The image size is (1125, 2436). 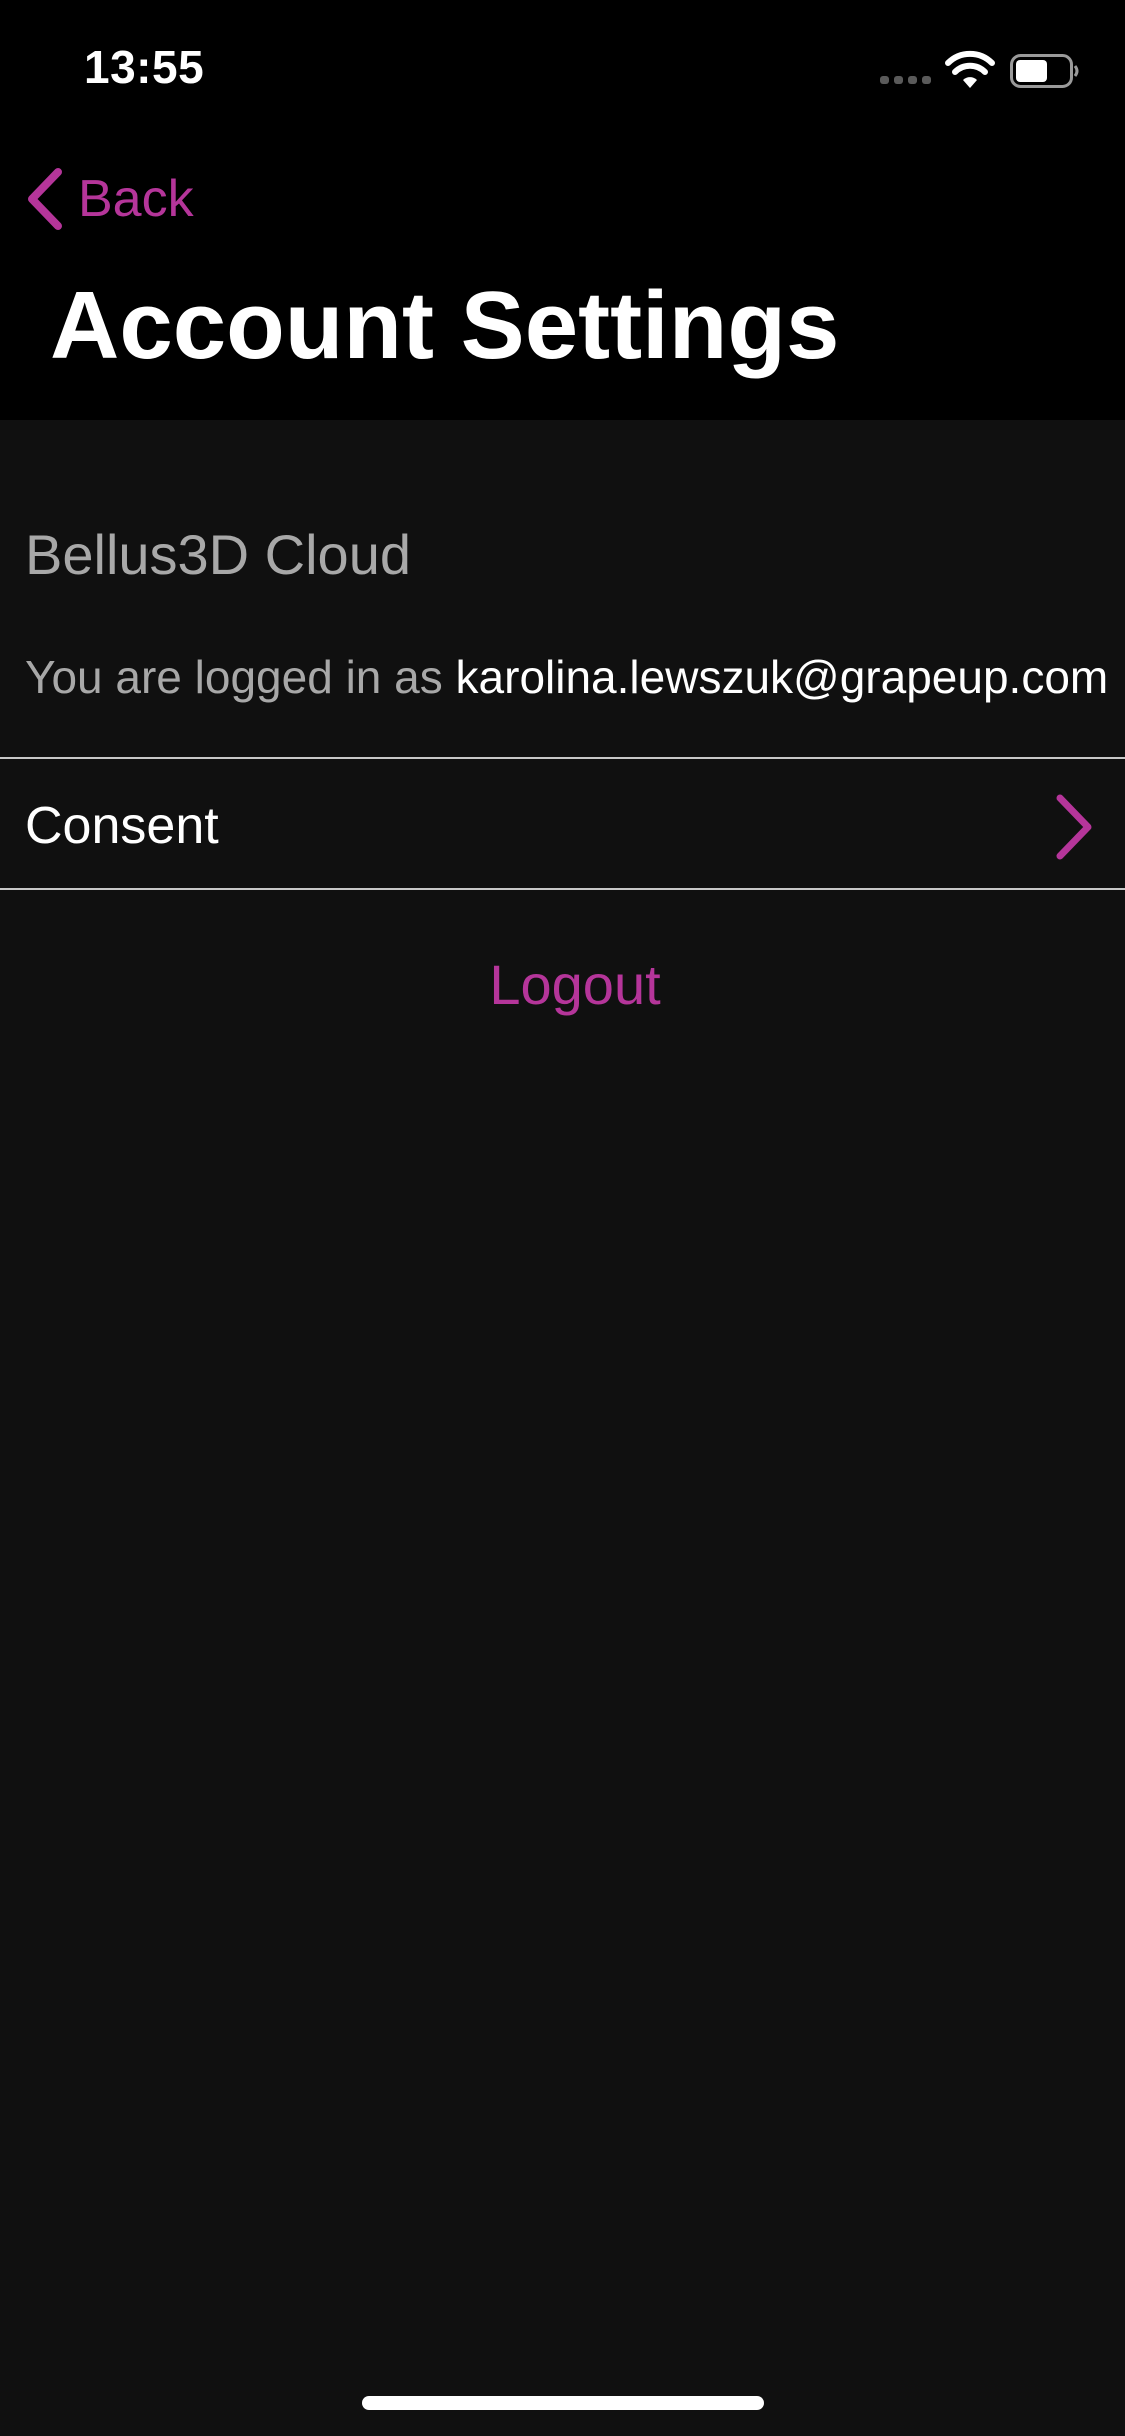 What do you see at coordinates (562, 984) in the screenshot?
I see `logout-button: Logout` at bounding box center [562, 984].